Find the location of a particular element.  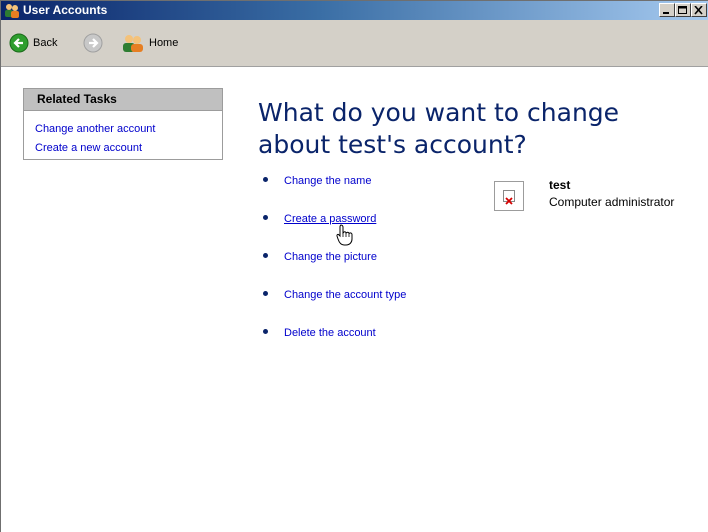

close-button is located at coordinates (699, 10).